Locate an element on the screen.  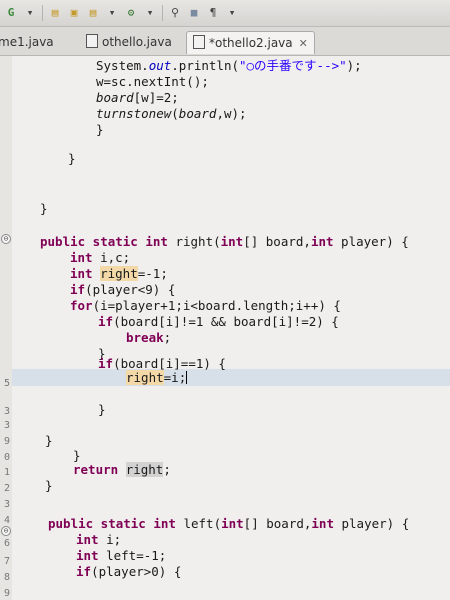
code-line: board[w]=2; is located at coordinates (137, 97).